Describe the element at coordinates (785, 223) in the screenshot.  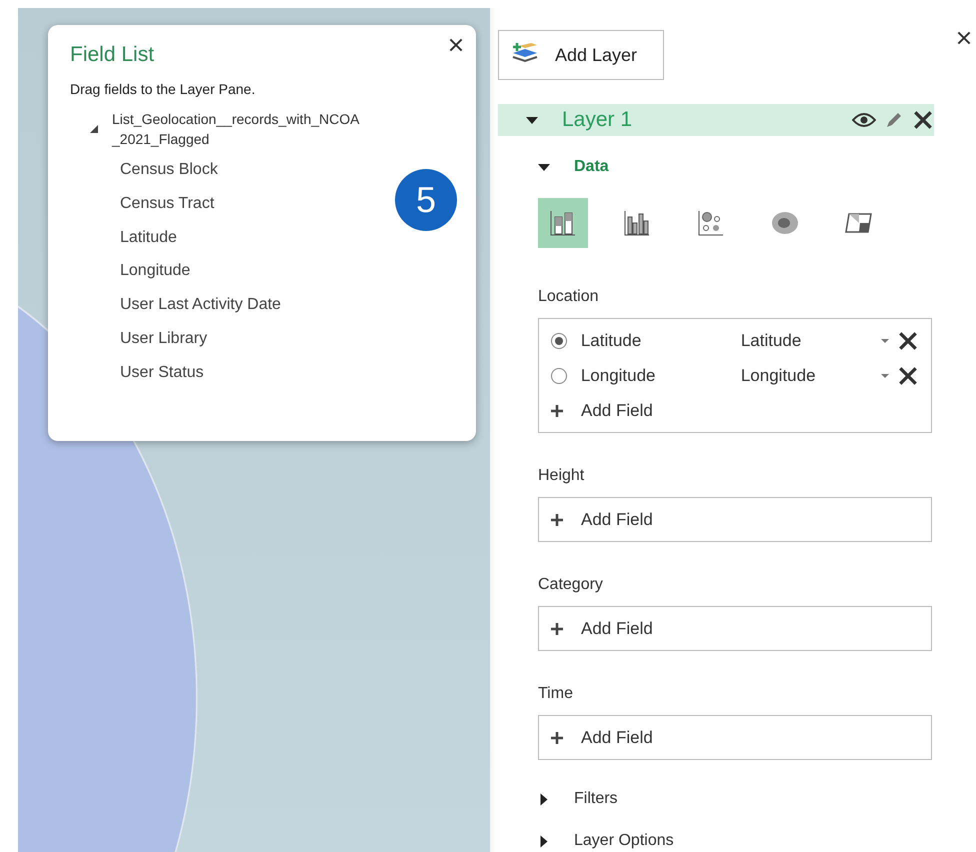
I see `heat-map-icon` at that location.